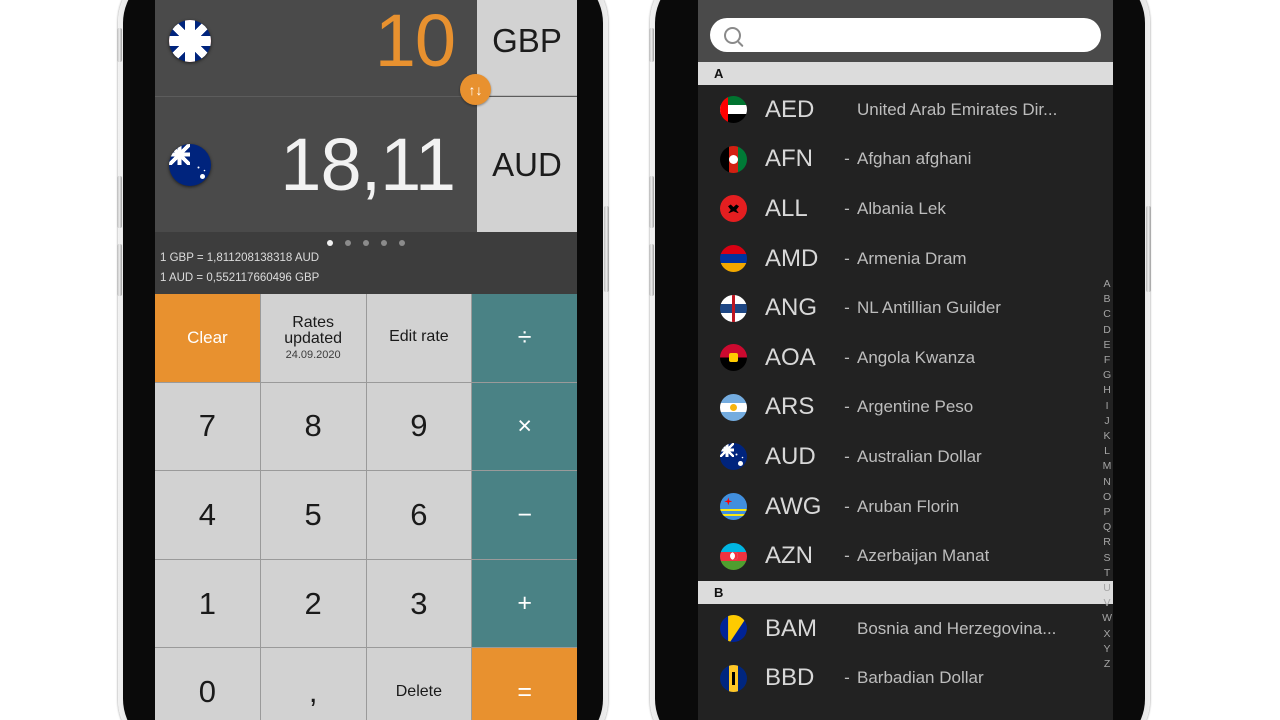  What do you see at coordinates (1107, 664) in the screenshot?
I see `alpha-index-z: Z` at bounding box center [1107, 664].